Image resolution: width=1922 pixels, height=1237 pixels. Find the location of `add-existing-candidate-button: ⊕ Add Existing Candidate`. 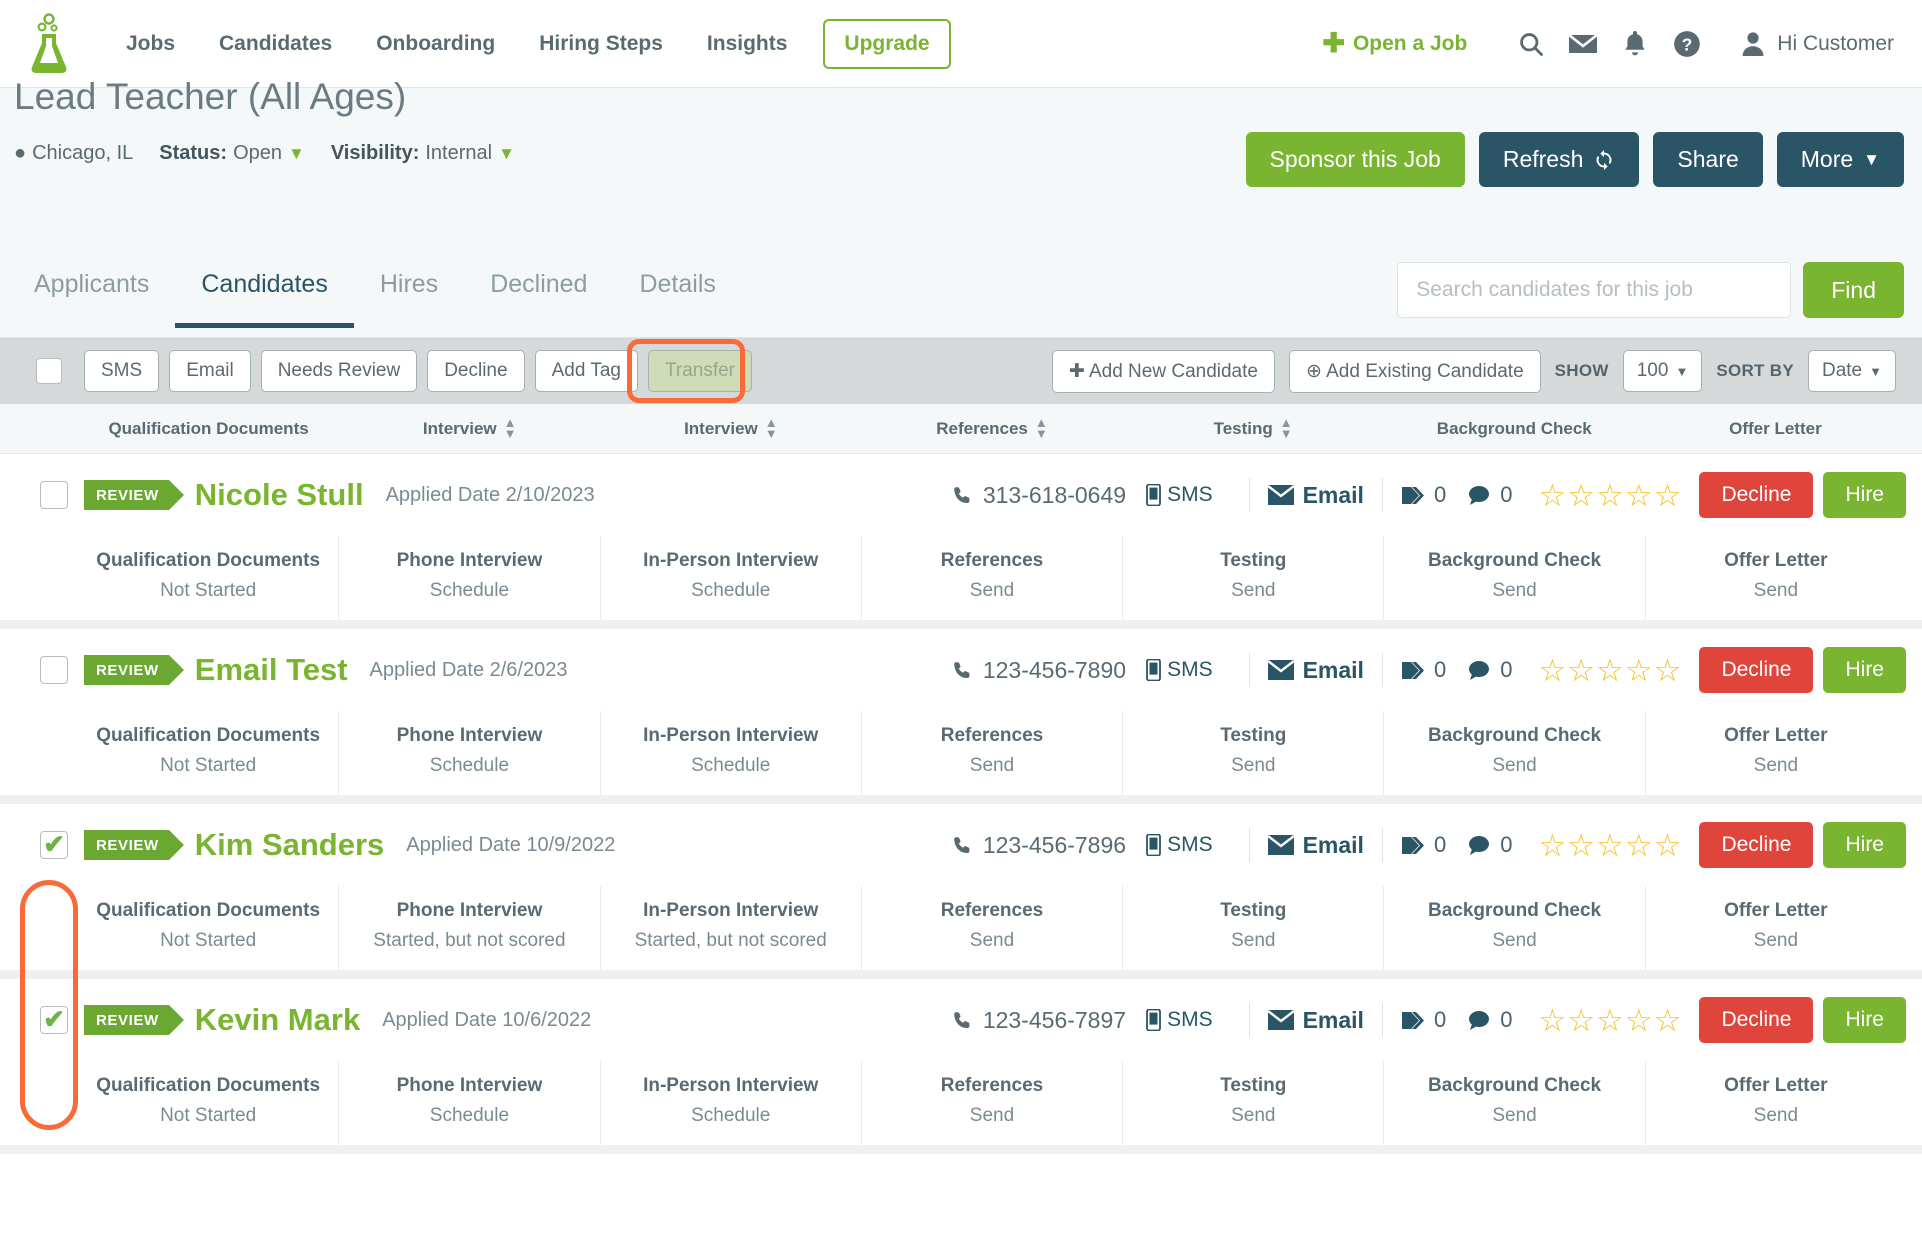

add-existing-candidate-button: ⊕ Add Existing Candidate is located at coordinates (1414, 371).